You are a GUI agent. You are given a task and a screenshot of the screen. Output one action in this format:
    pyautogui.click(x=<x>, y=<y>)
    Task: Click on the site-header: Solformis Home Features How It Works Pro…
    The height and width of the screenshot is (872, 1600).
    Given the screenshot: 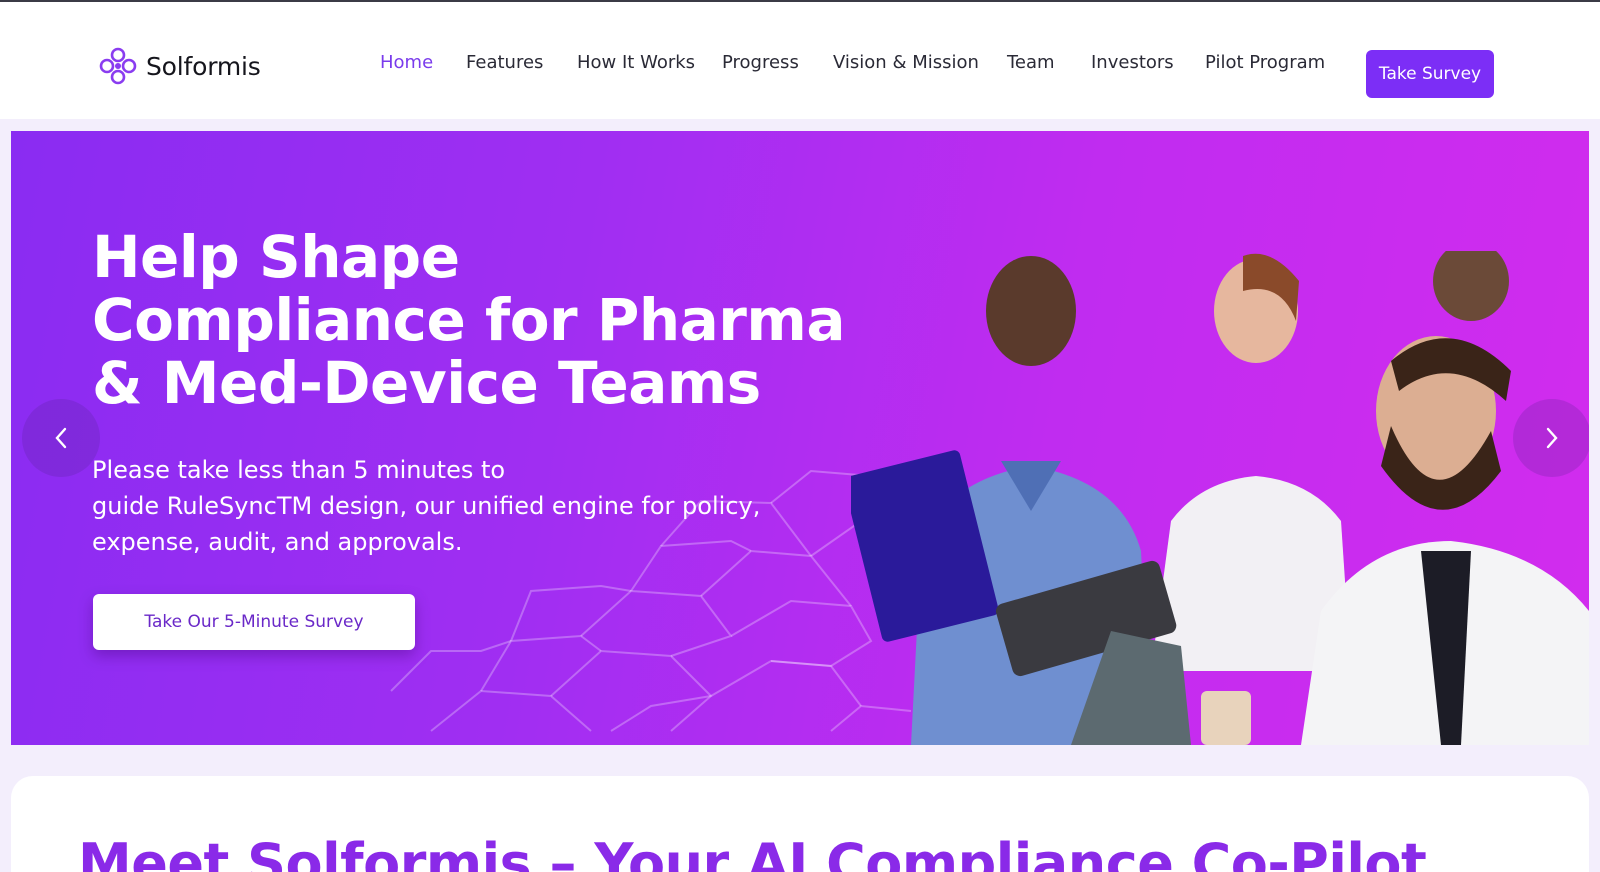 What is the action you would take?
    pyautogui.click(x=800, y=60)
    